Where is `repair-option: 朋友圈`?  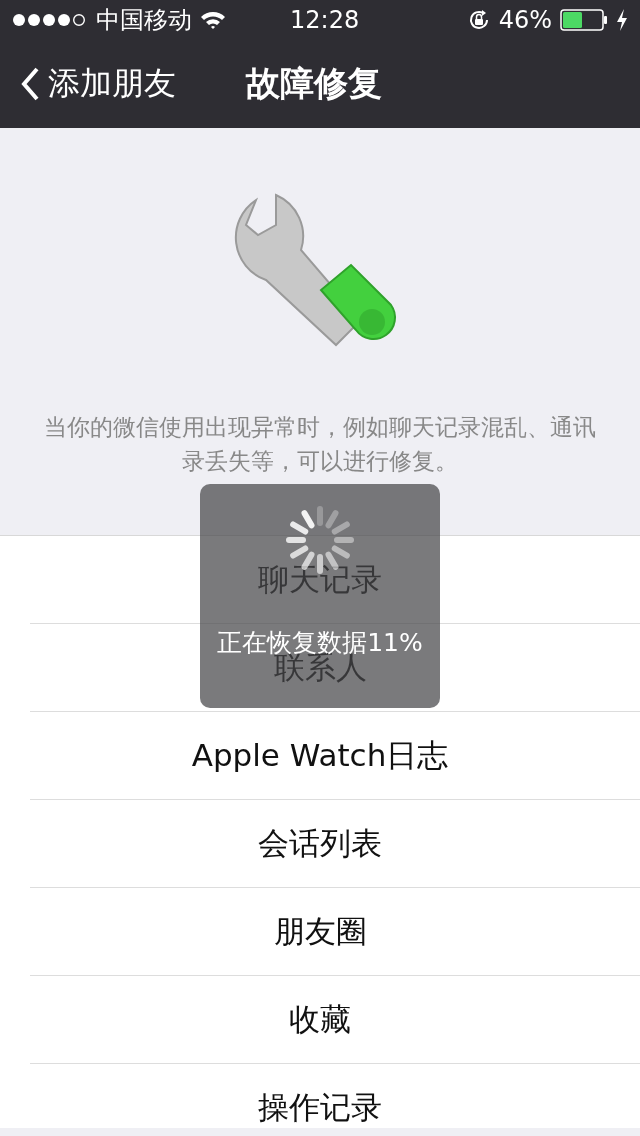
repair-option: 朋友圈 is located at coordinates (335, 932).